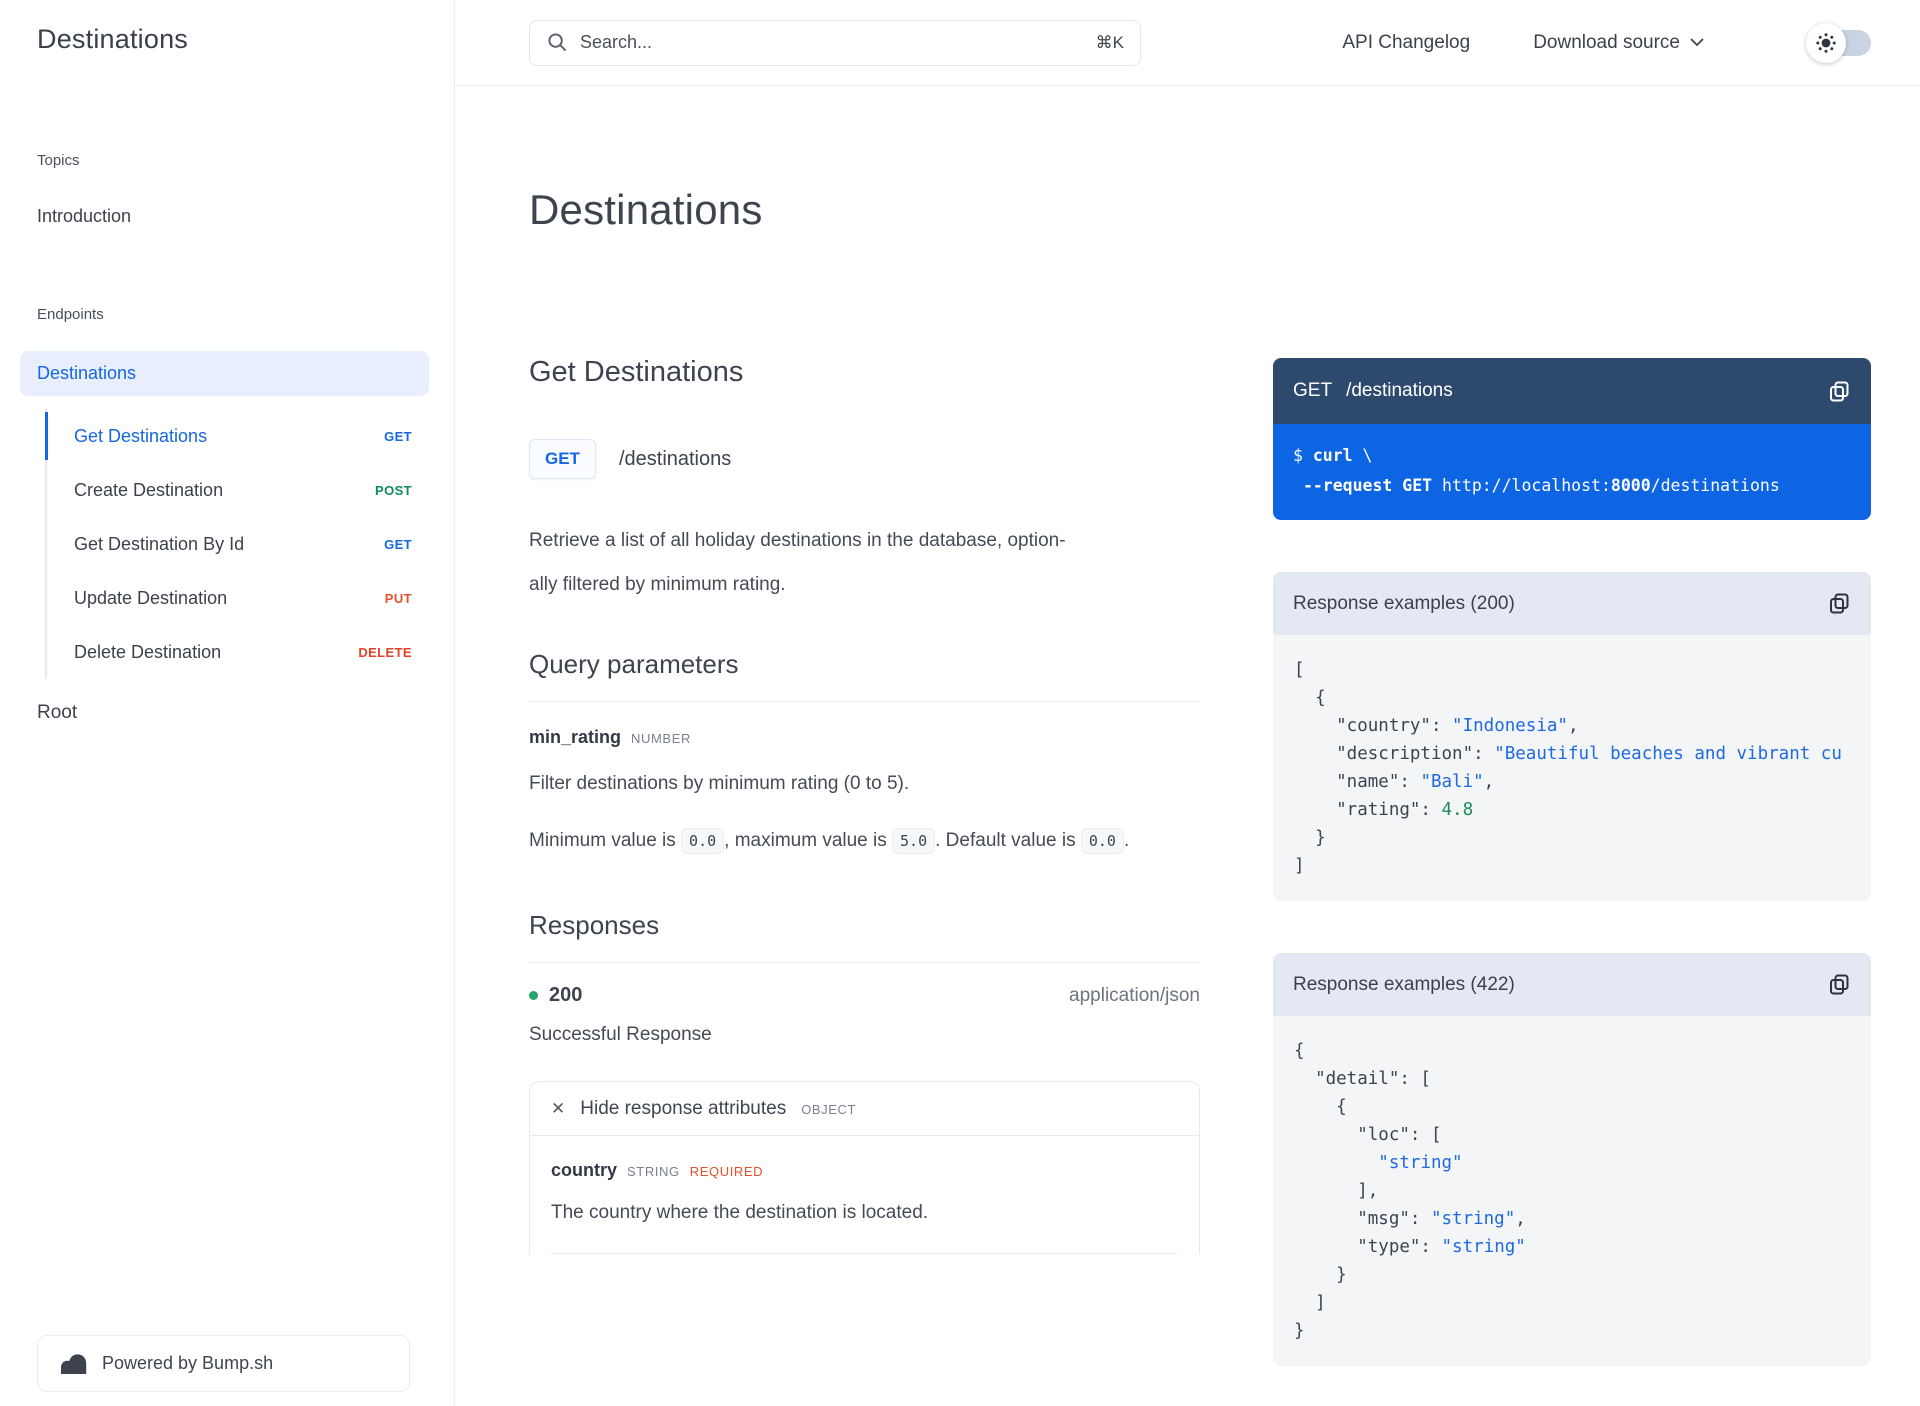 The width and height of the screenshot is (1920, 1406). I want to click on search-icon, so click(557, 42).